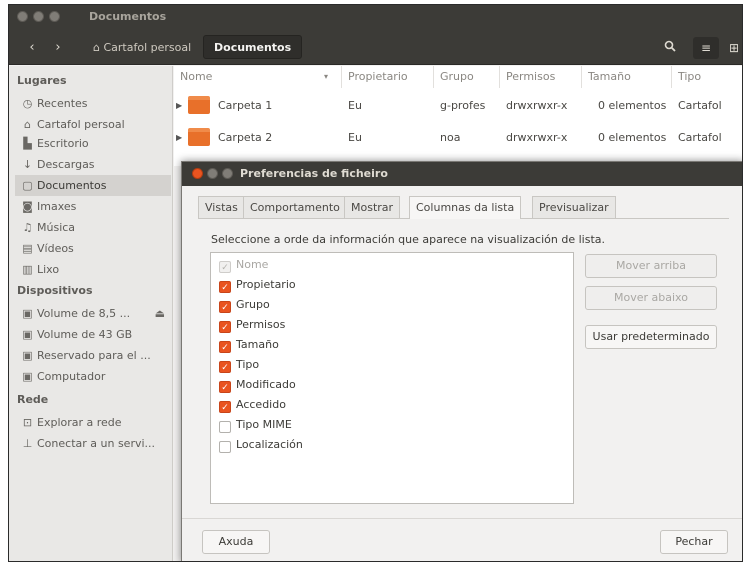 The width and height of the screenshot is (743, 562). Describe the element at coordinates (465, 207) in the screenshot. I see `tab-columnas-da-lista: Columnas da lista` at that location.